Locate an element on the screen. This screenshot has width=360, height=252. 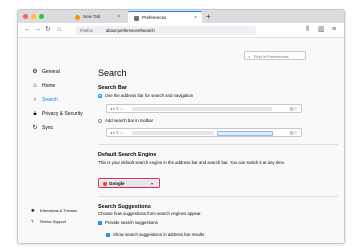
toolbar-search-preview: ◂▸↻⌂ ▥≡ is located at coordinates (204, 132).